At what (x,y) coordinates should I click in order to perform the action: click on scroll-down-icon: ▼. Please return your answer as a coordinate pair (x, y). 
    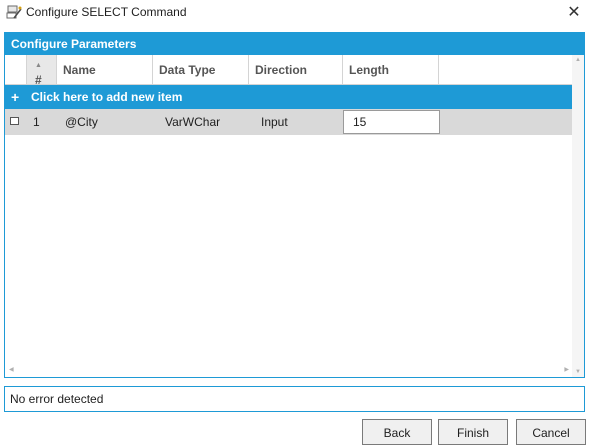
    Looking at the image, I should click on (578, 372).